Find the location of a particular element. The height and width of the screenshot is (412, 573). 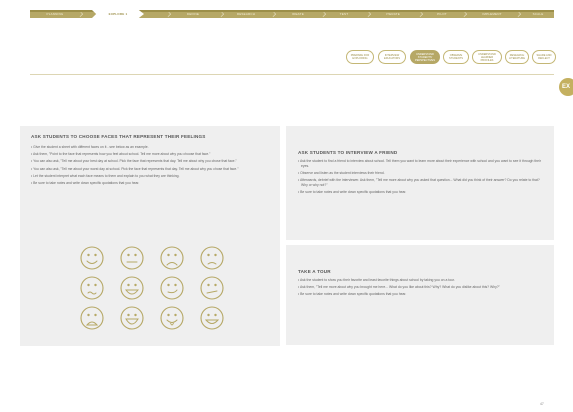

face-happy-icon is located at coordinates (212, 318).